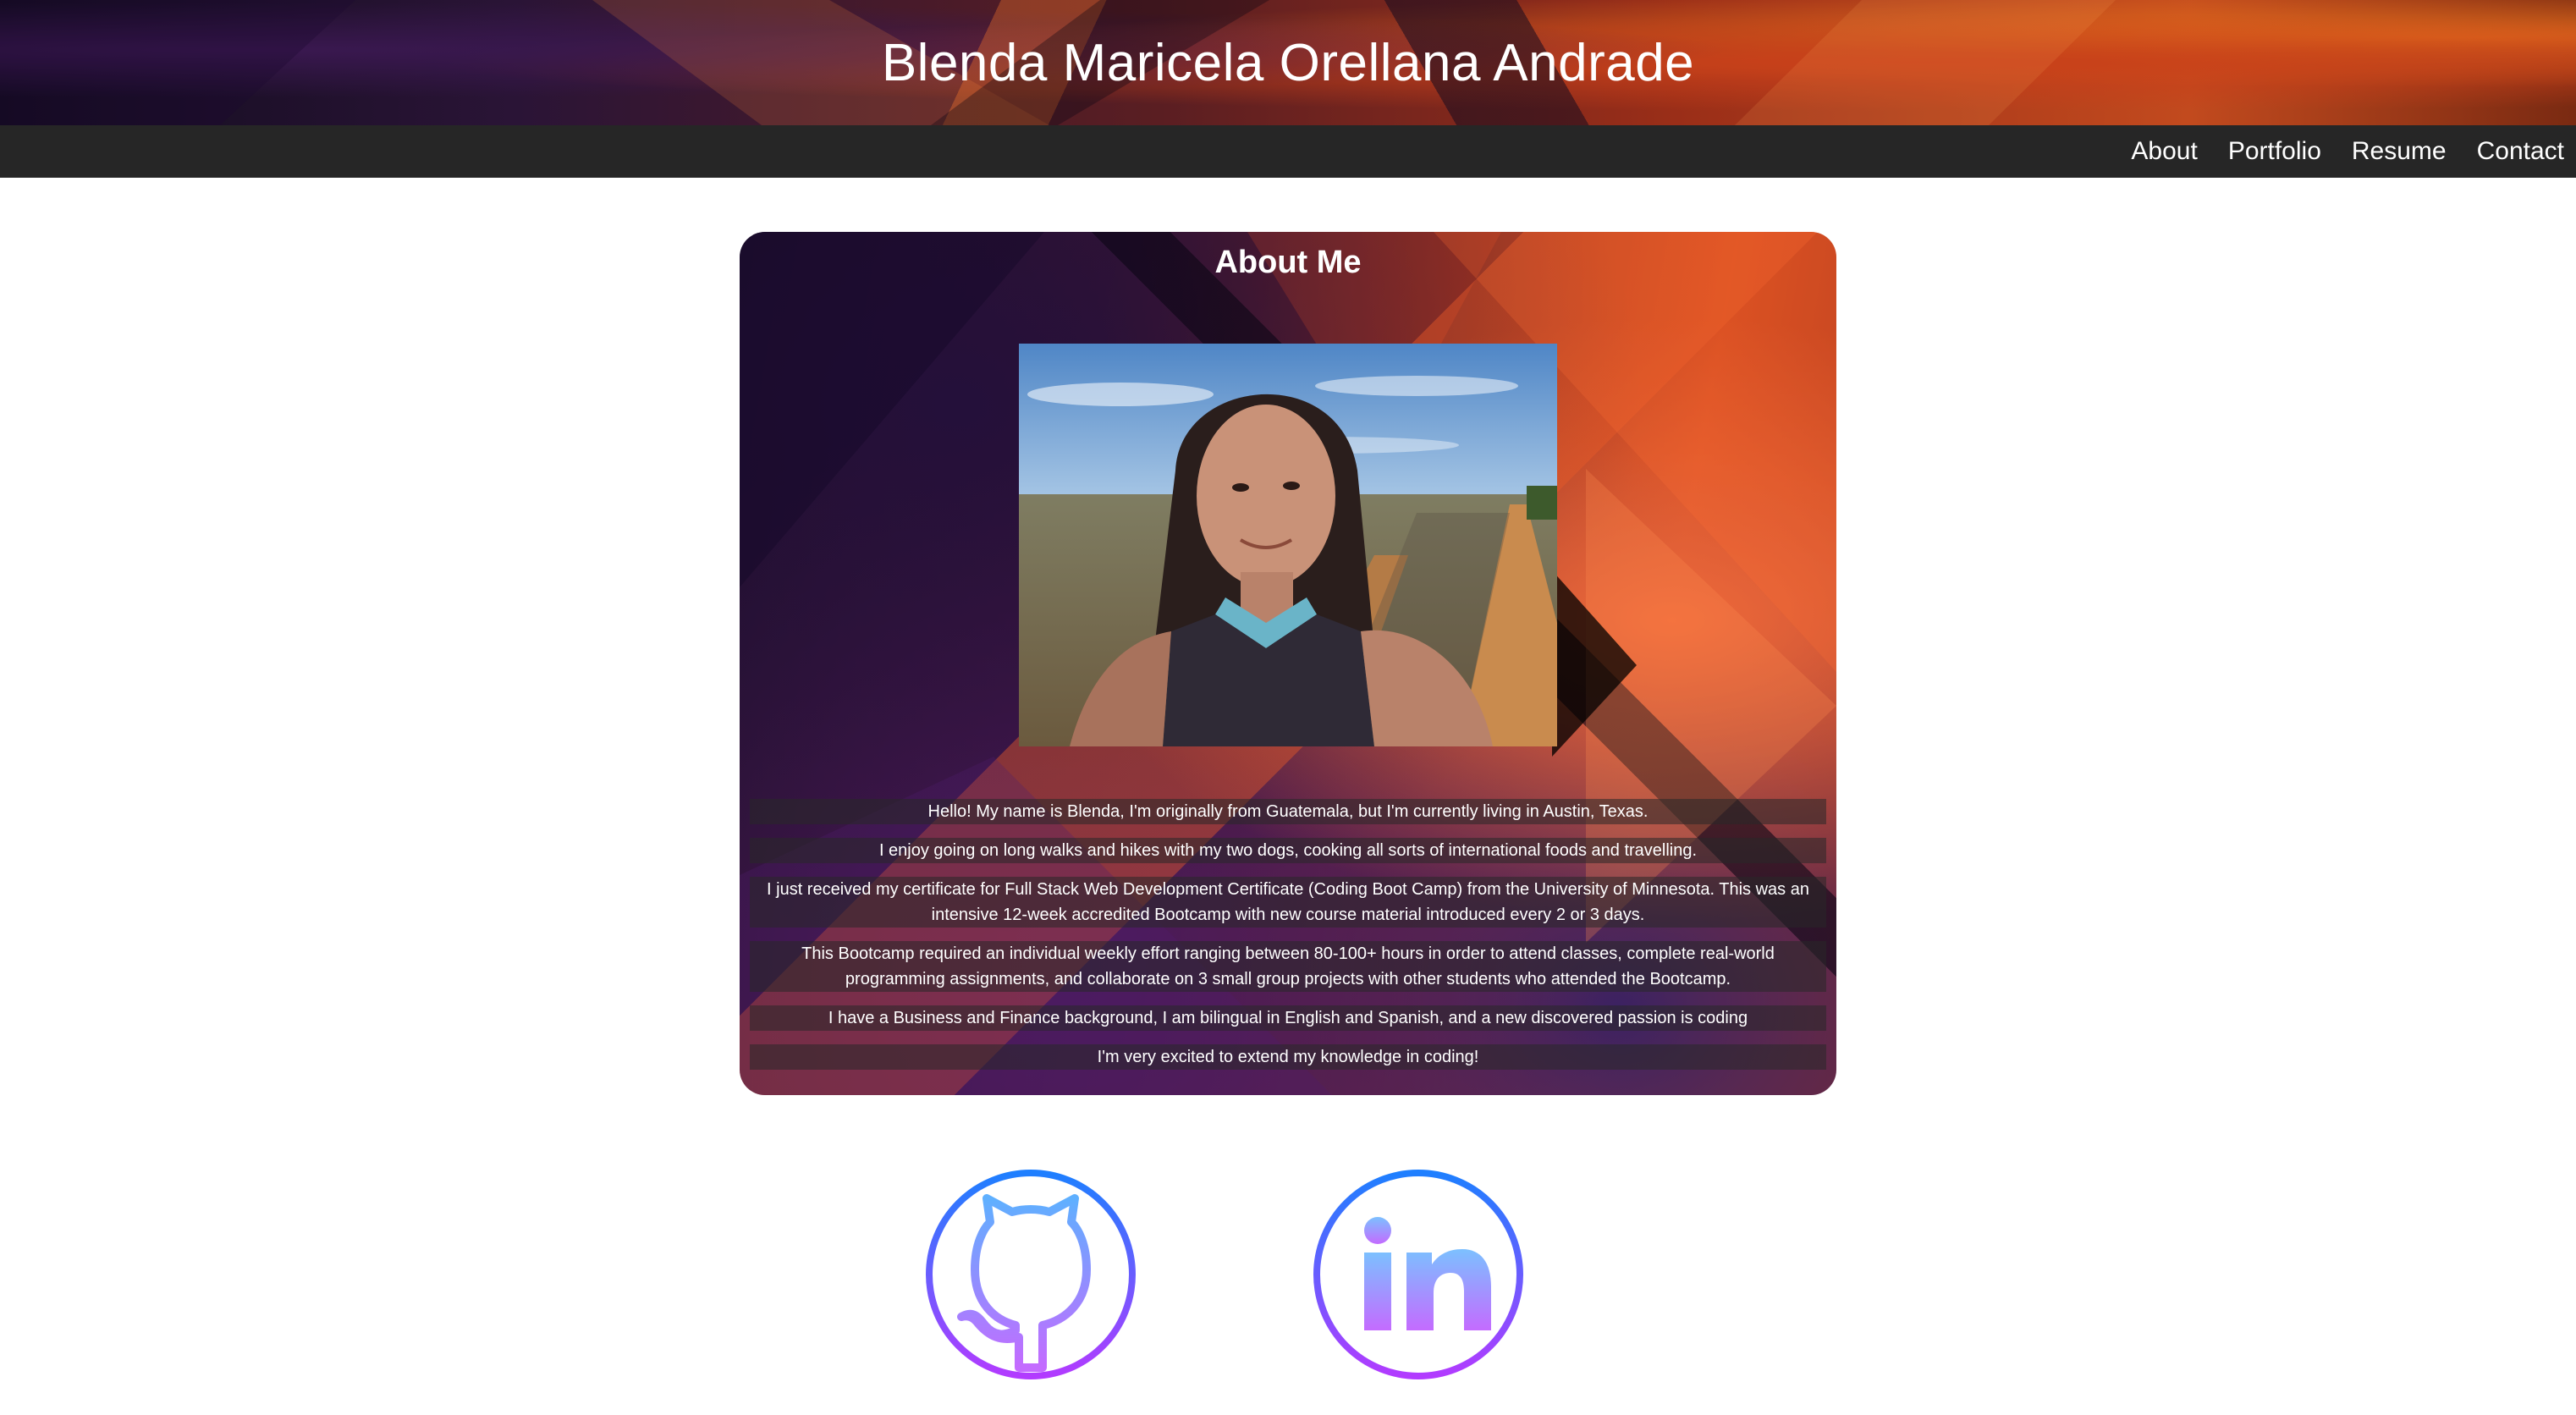 The width and height of the screenshot is (2576, 1415). I want to click on nav-link-resume: Resume, so click(2399, 151).